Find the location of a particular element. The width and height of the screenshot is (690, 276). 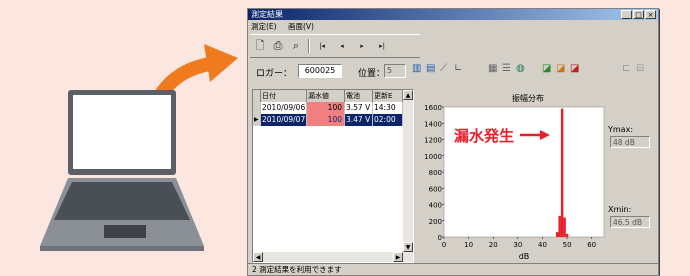

table-row: 2010/09/06 100 3.57 V 14:30 is located at coordinates (333, 108).